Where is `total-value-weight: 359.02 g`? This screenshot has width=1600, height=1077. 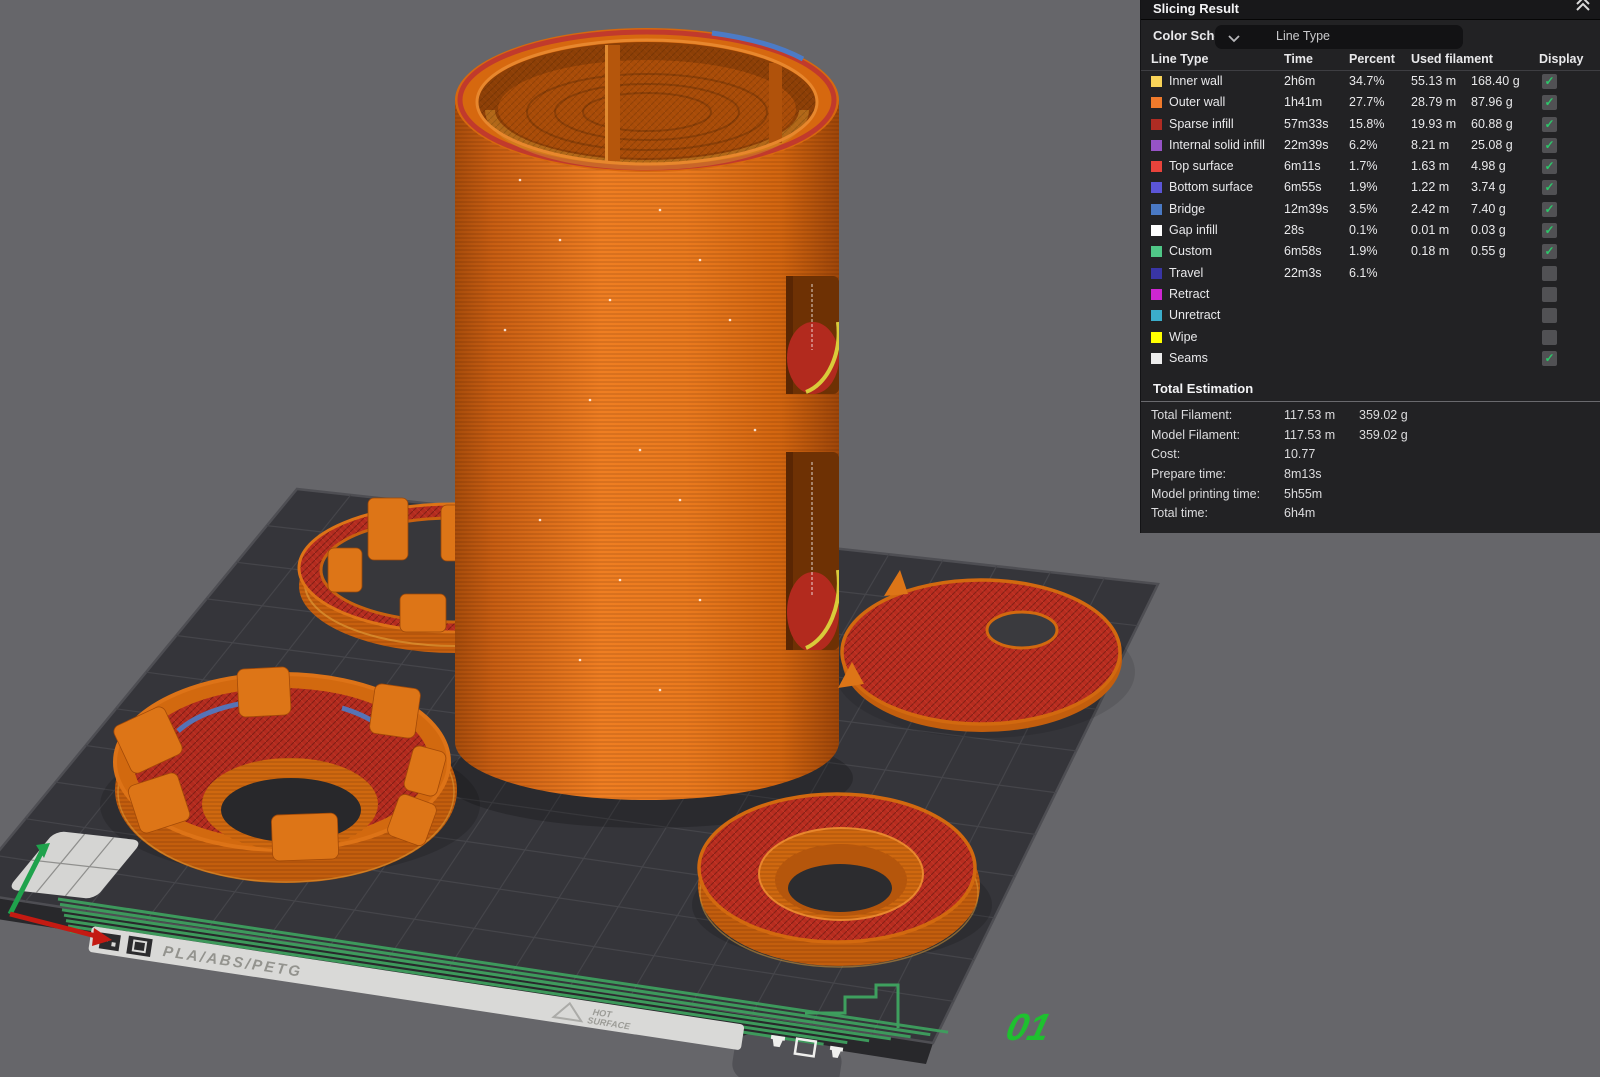
total-value-weight: 359.02 g is located at coordinates (1383, 434).